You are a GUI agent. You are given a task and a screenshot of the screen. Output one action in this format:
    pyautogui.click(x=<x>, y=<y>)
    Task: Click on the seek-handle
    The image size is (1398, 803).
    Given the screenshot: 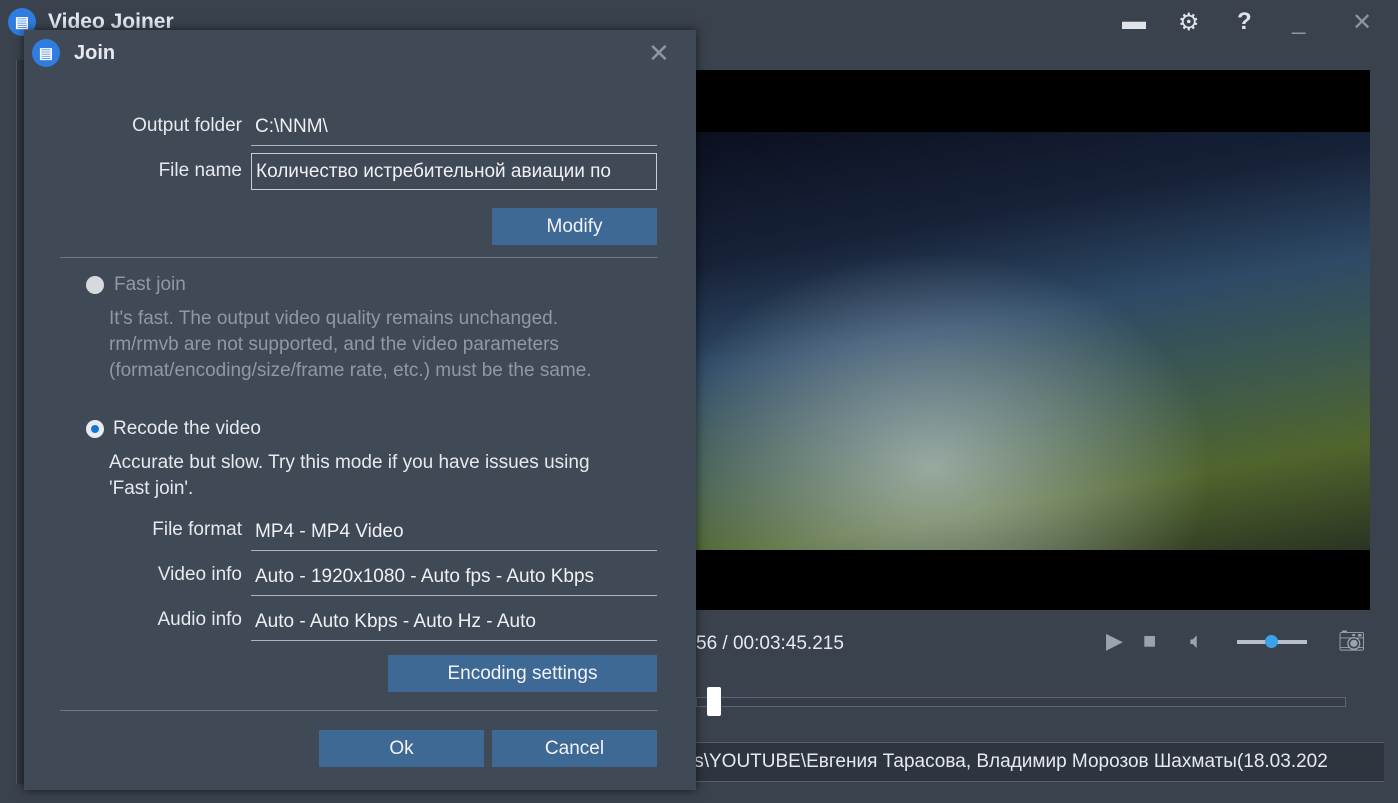 What is the action you would take?
    pyautogui.click(x=714, y=701)
    